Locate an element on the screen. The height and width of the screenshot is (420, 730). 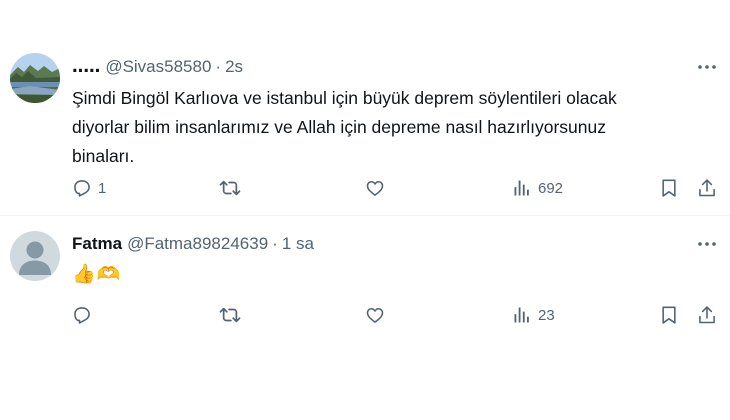
views-count: 23 is located at coordinates (546, 315).